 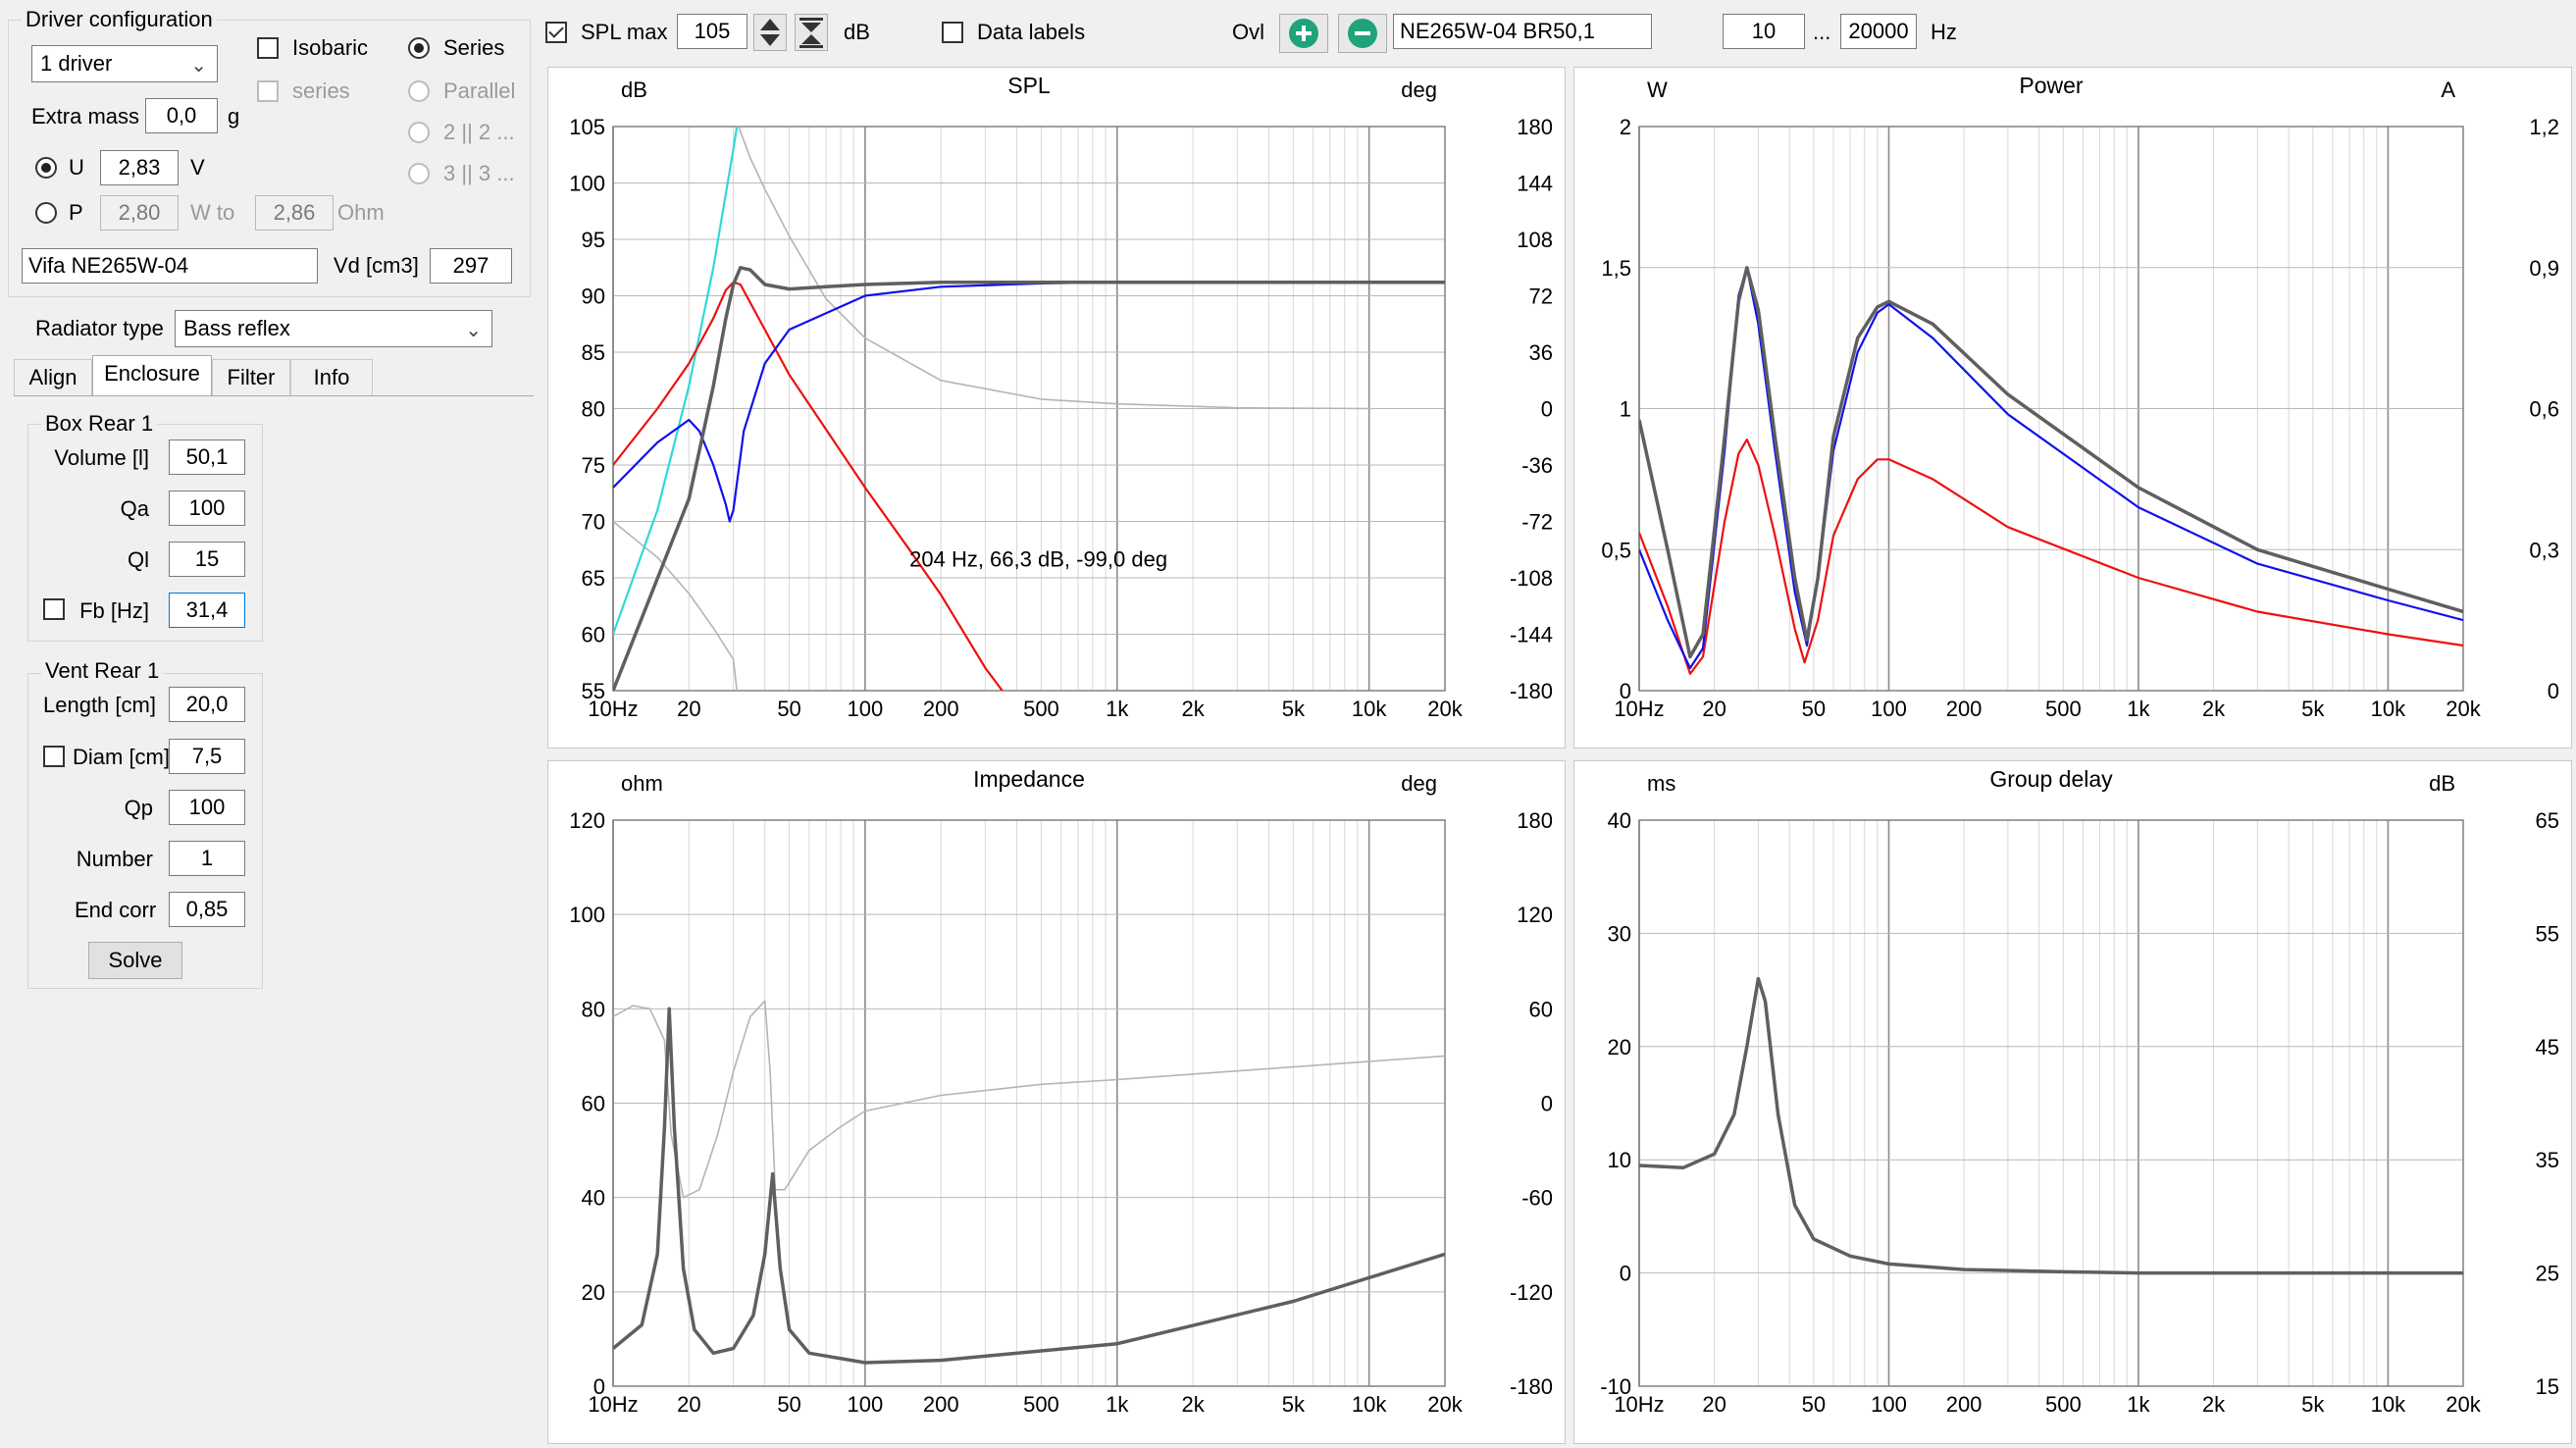 I want to click on freq-min-input: 10, so click(x=1764, y=32).